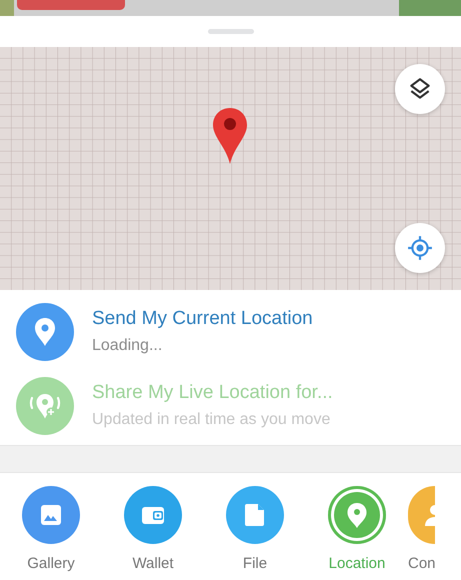  Describe the element at coordinates (231, 31) in the screenshot. I see `drag-handle` at that location.